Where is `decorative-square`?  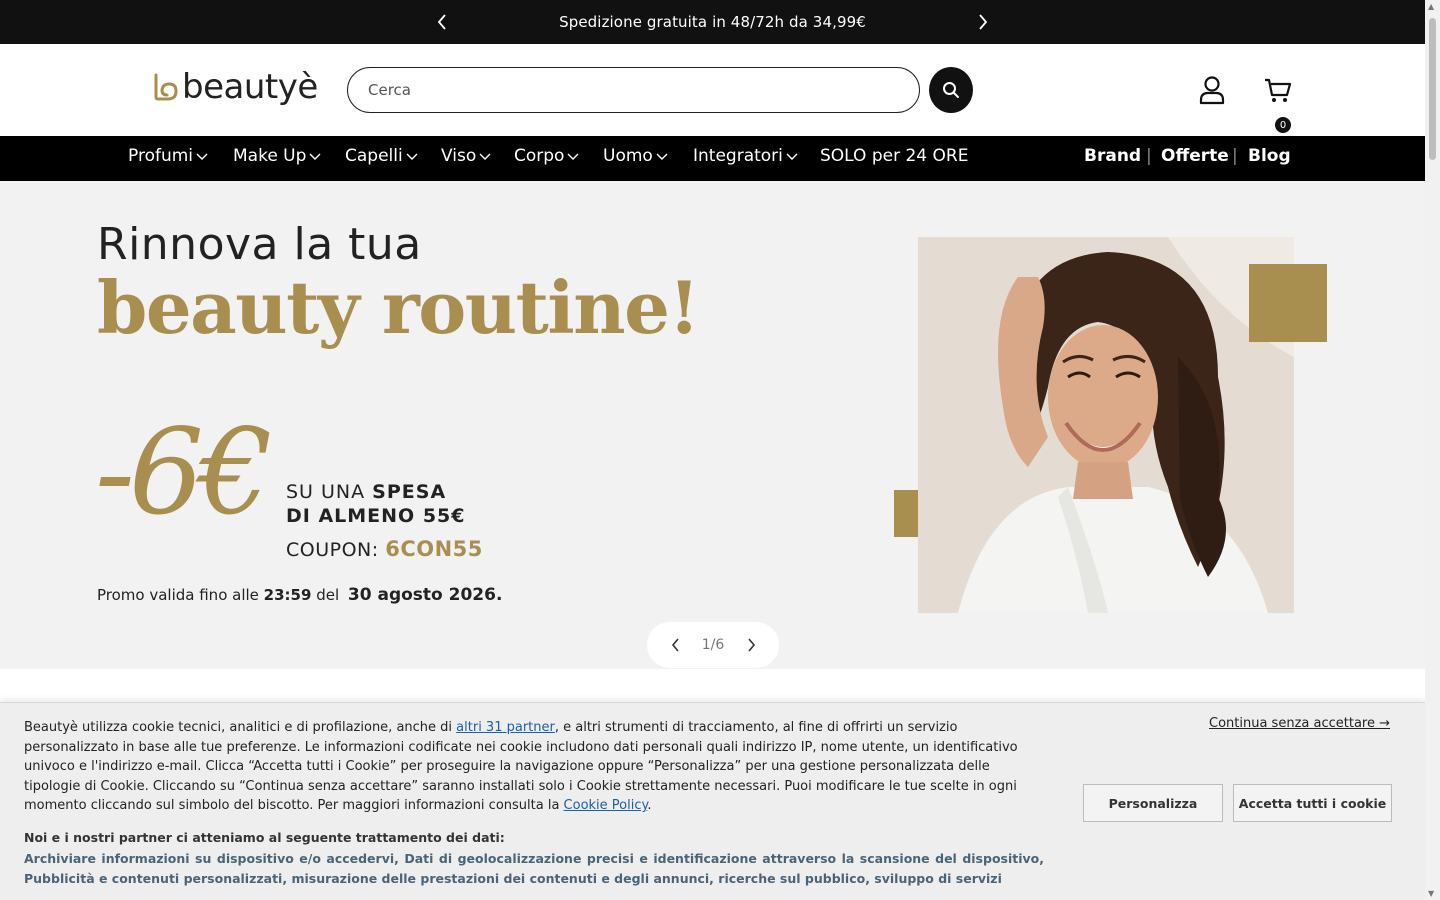
decorative-square is located at coordinates (1288, 303).